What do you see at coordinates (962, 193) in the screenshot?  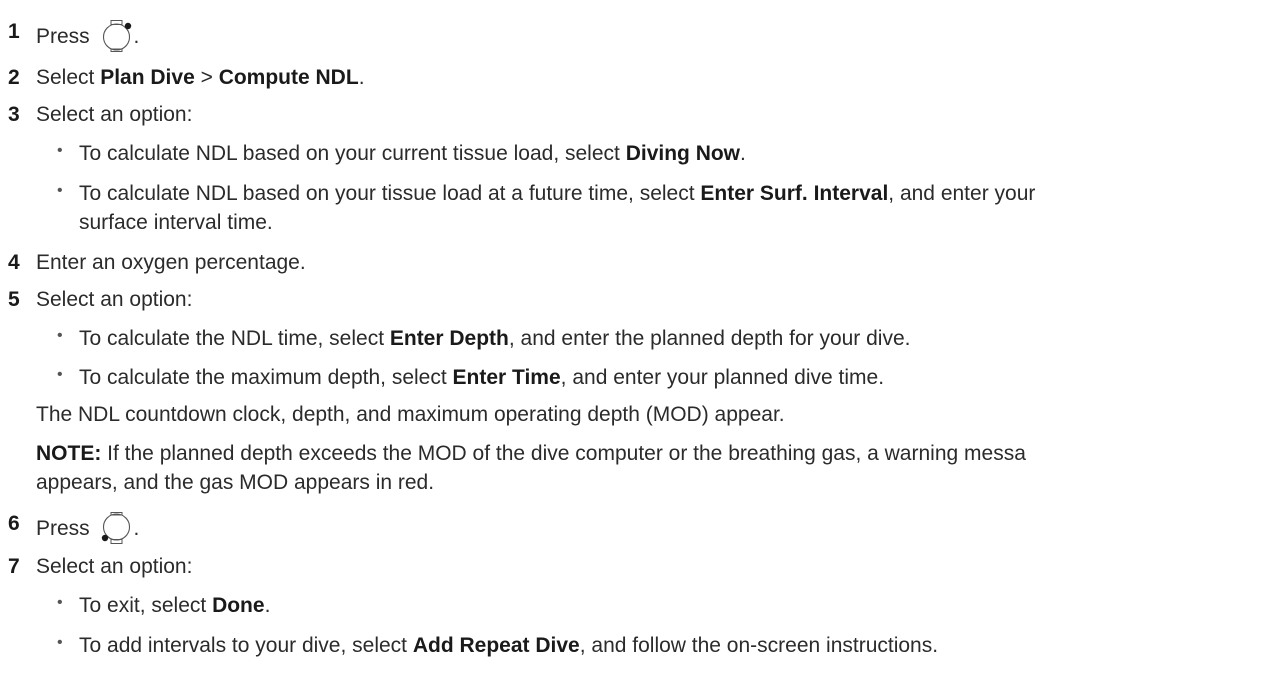 I see `text-run: , and enter your` at bounding box center [962, 193].